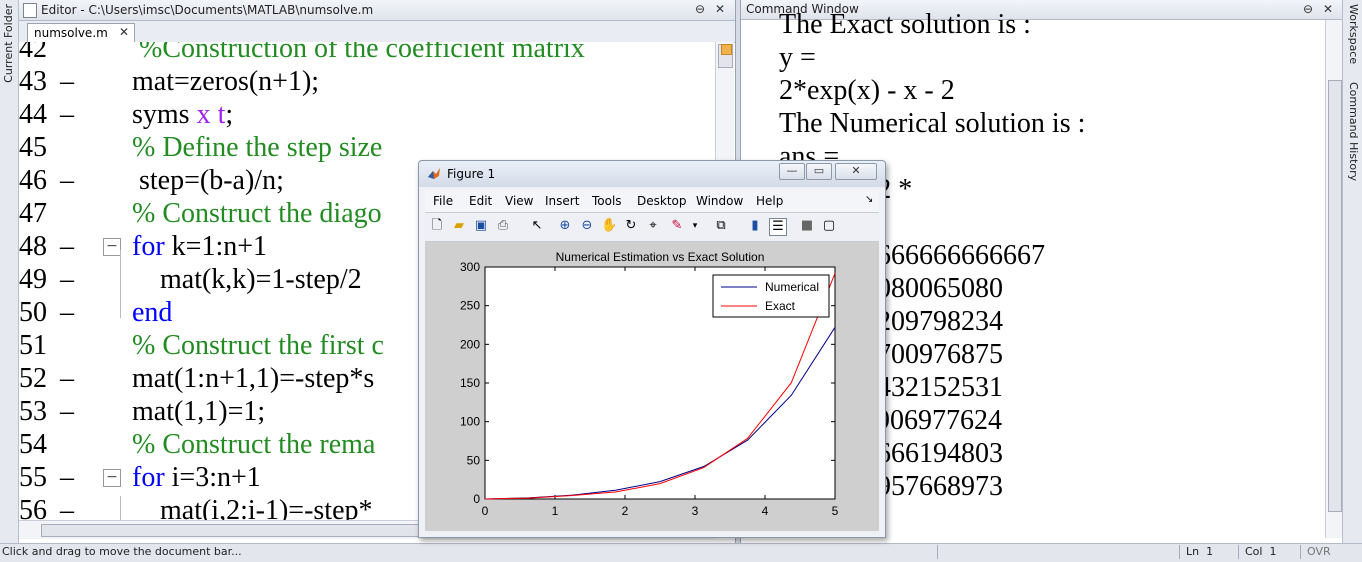 The width and height of the screenshot is (1362, 562). What do you see at coordinates (257, 213) in the screenshot?
I see `code-text: % Construct the diago` at bounding box center [257, 213].